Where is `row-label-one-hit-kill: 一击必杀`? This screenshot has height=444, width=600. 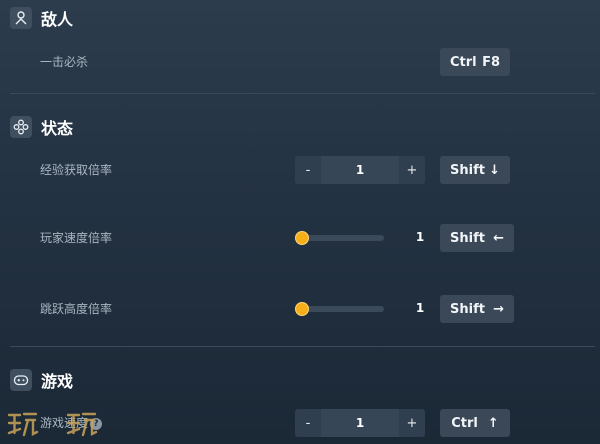
row-label-one-hit-kill: 一击必杀 is located at coordinates (64, 62).